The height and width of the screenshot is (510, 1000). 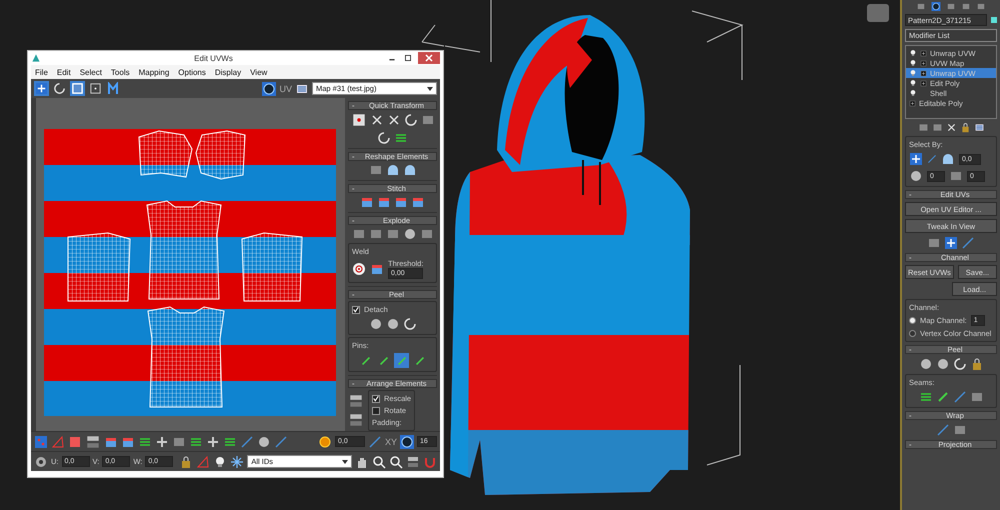 What do you see at coordinates (358, 120) in the screenshot?
I see `set-pivot-icon` at bounding box center [358, 120].